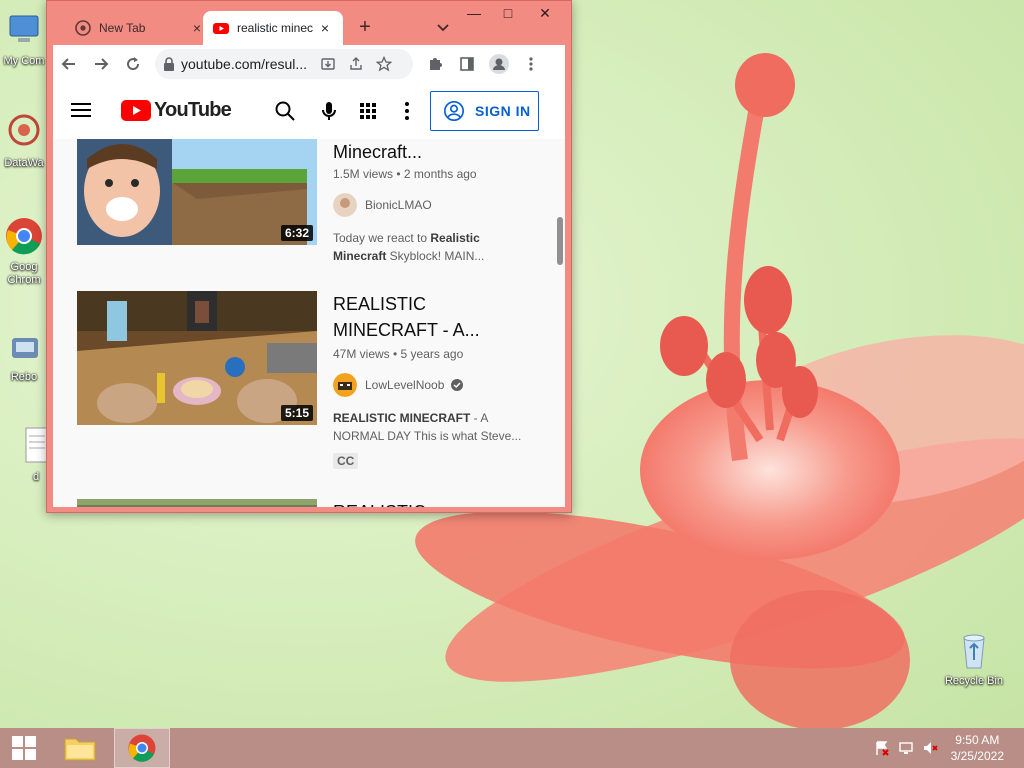  I want to click on computer-icon, so click(24, 28).